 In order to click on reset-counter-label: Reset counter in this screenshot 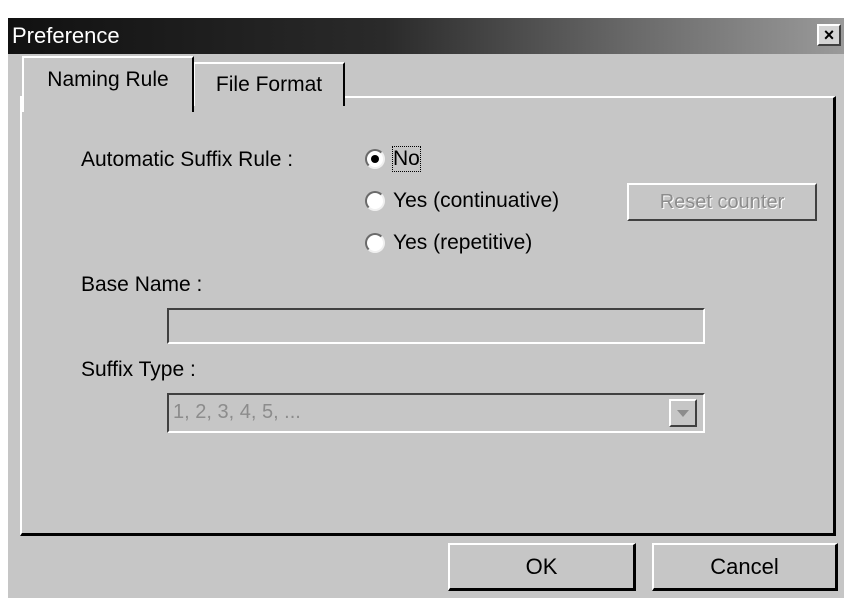, I will do `click(722, 201)`.